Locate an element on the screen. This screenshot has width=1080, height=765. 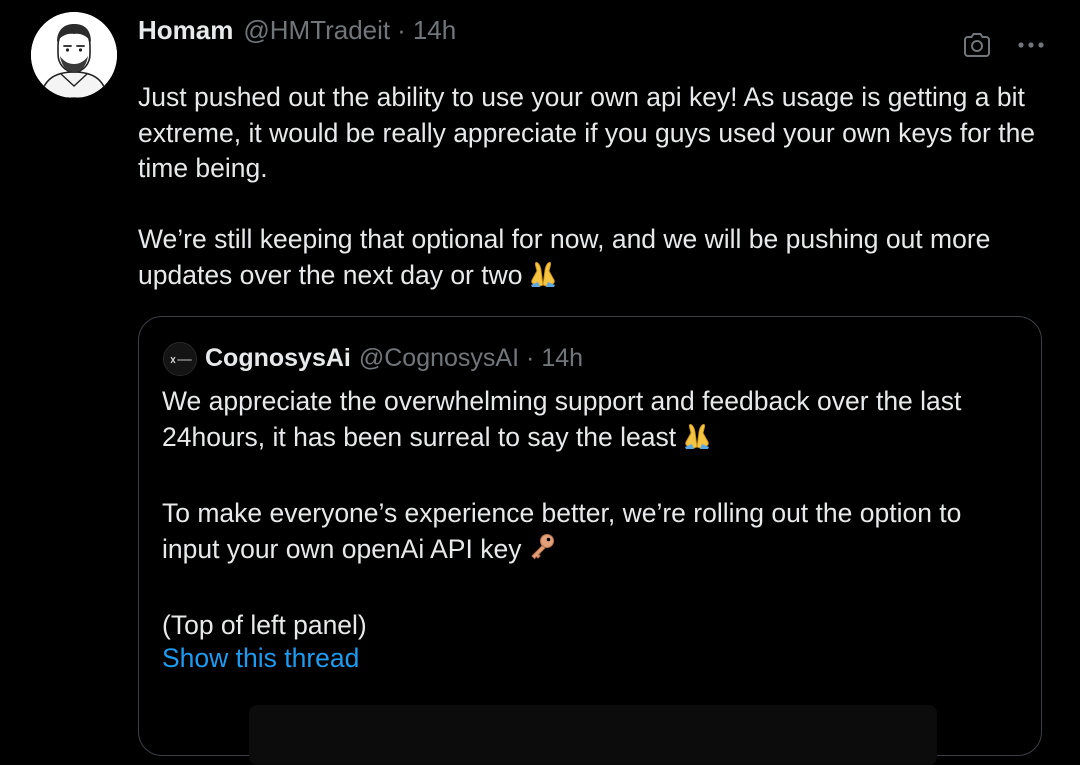
author-handle: @HMTradeit is located at coordinates (316, 30).